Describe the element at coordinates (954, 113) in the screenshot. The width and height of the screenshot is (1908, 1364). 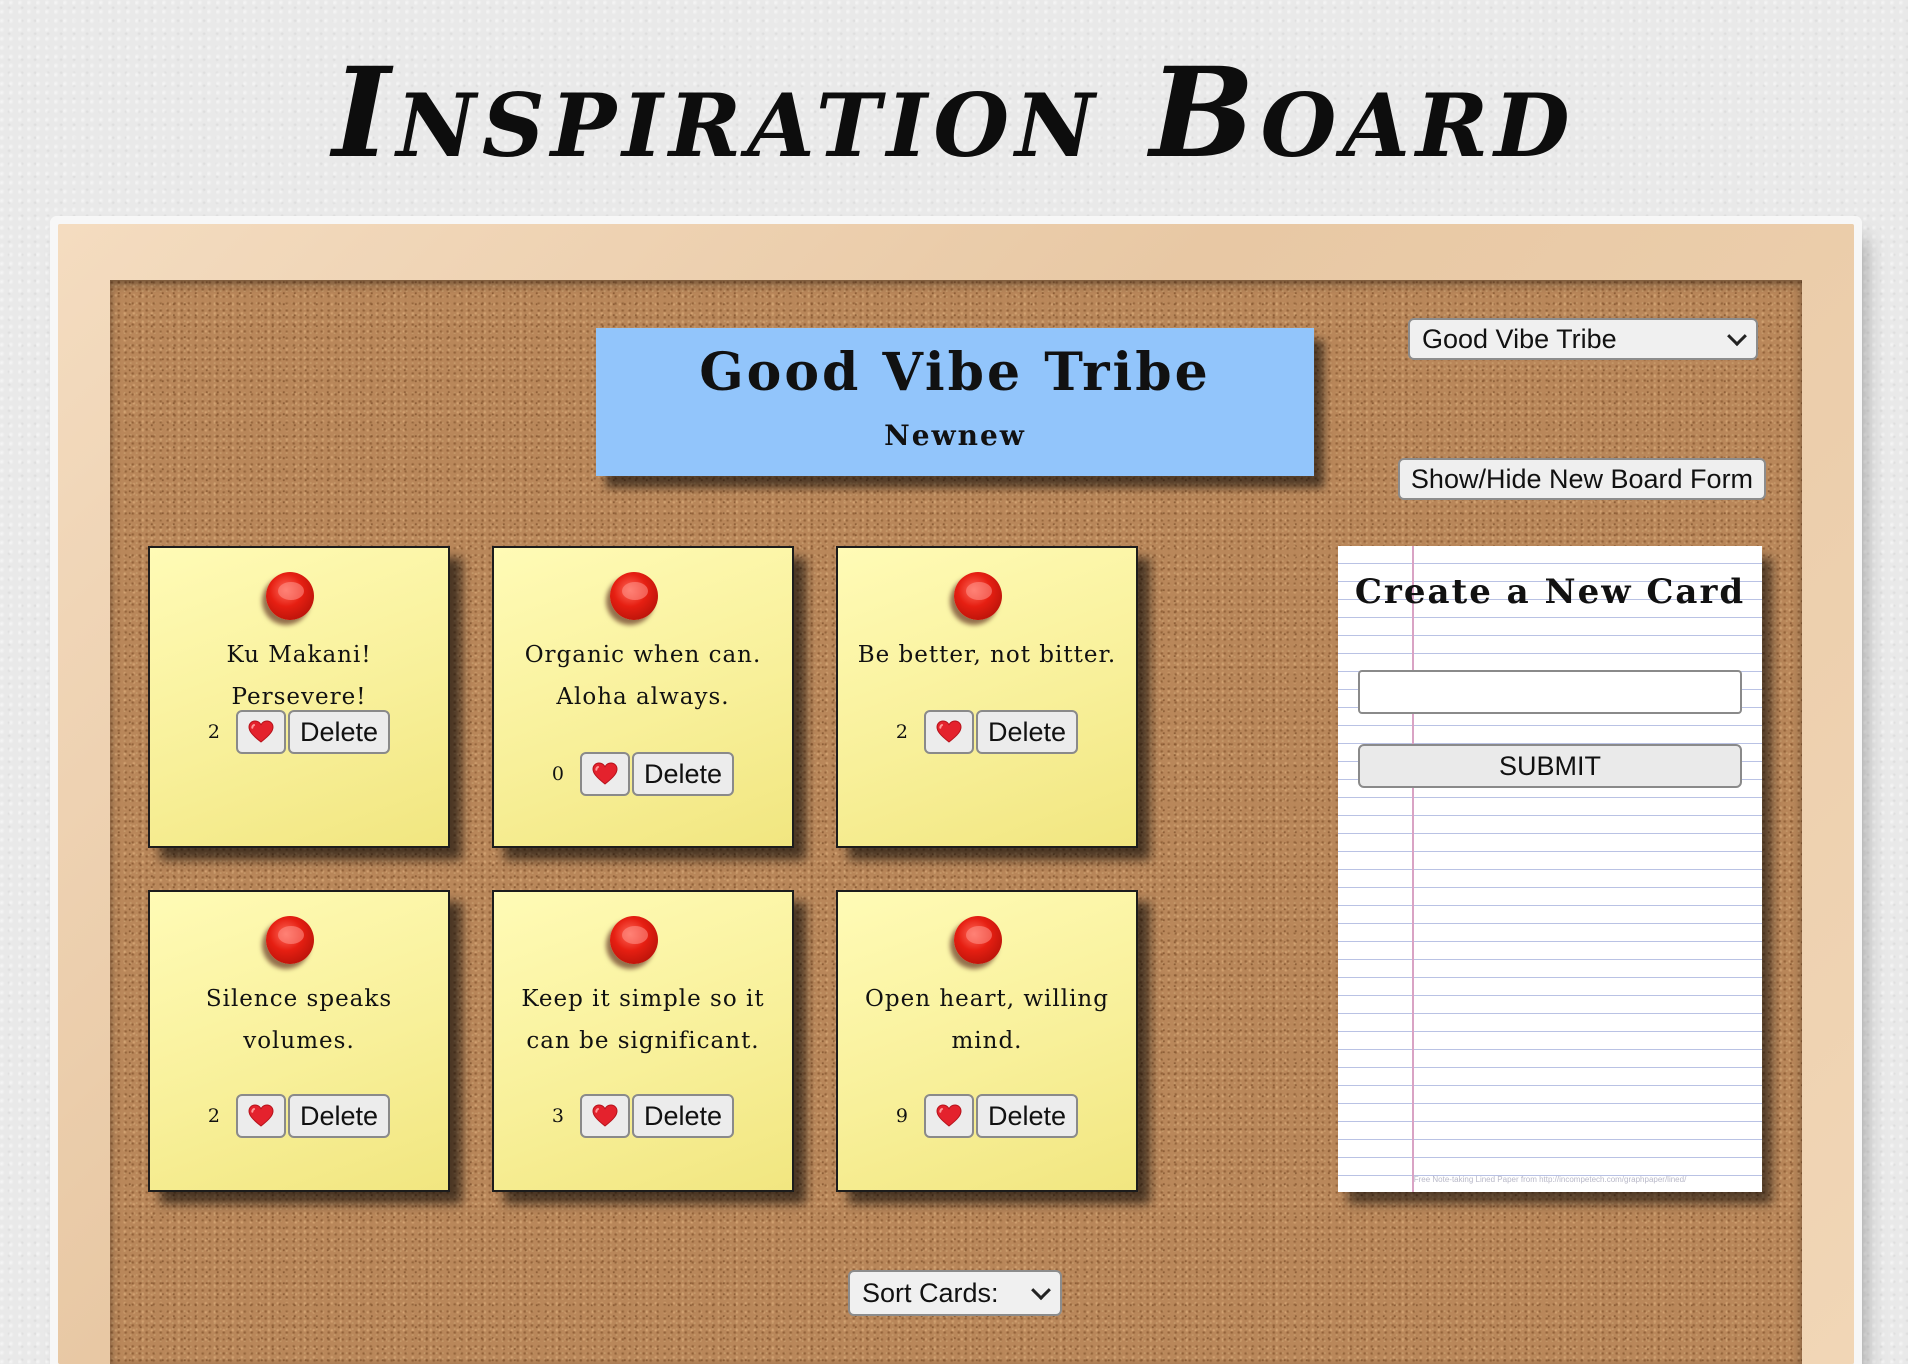
I see `page-title: Inspiration Board` at that location.